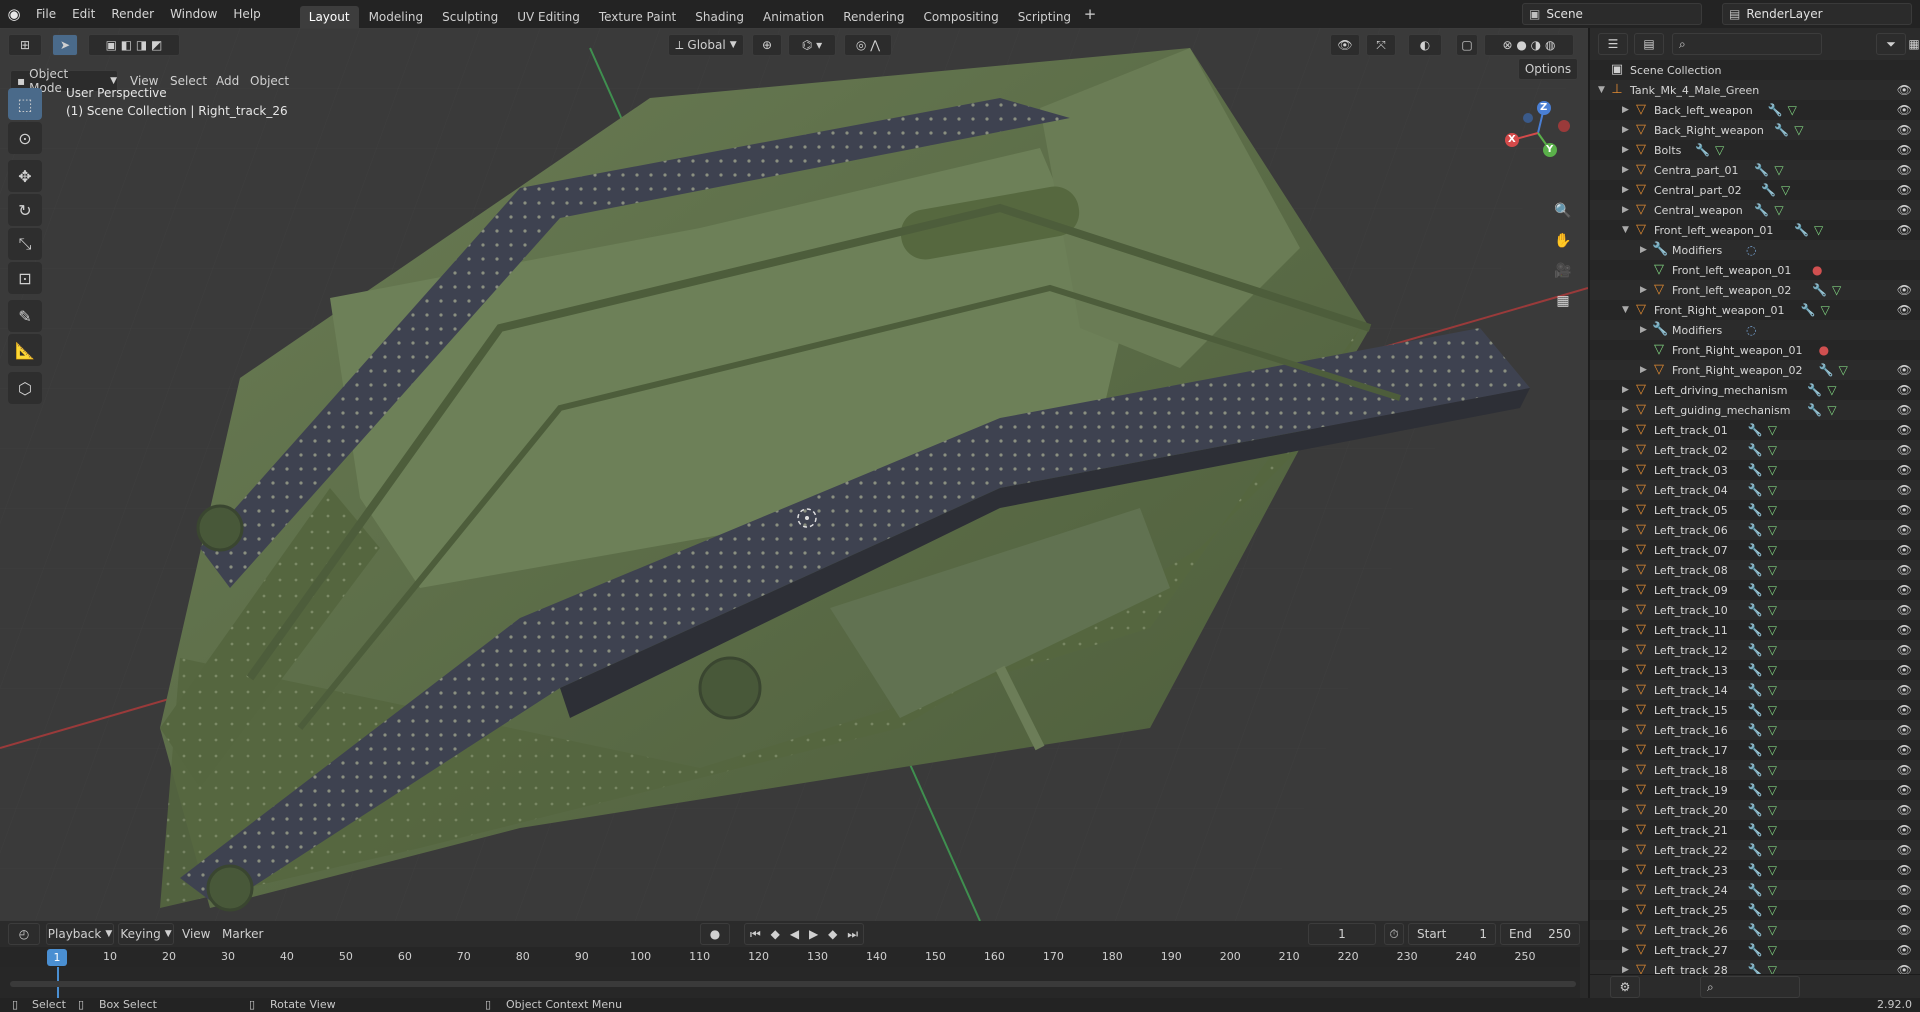 This screenshot has width=1920, height=1012. Describe the element at coordinates (1755, 850) in the screenshot. I see `outliner-item: ▶ ▽ Left_track_22 🔧 ▽ 👁` at that location.